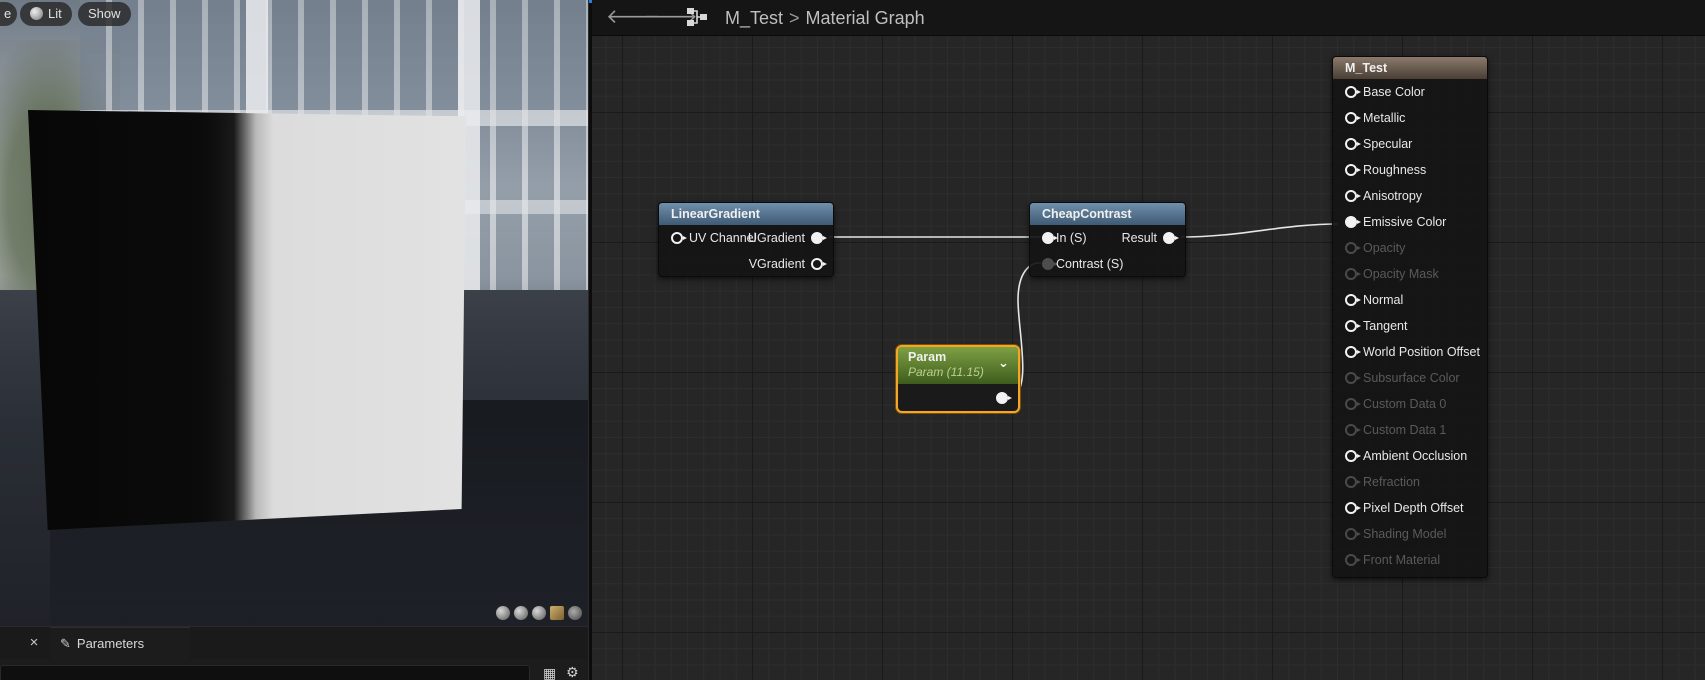 The image size is (1705, 680). Describe the element at coordinates (1005, 362) in the screenshot. I see `chevron-down-icon: ⌄` at that location.